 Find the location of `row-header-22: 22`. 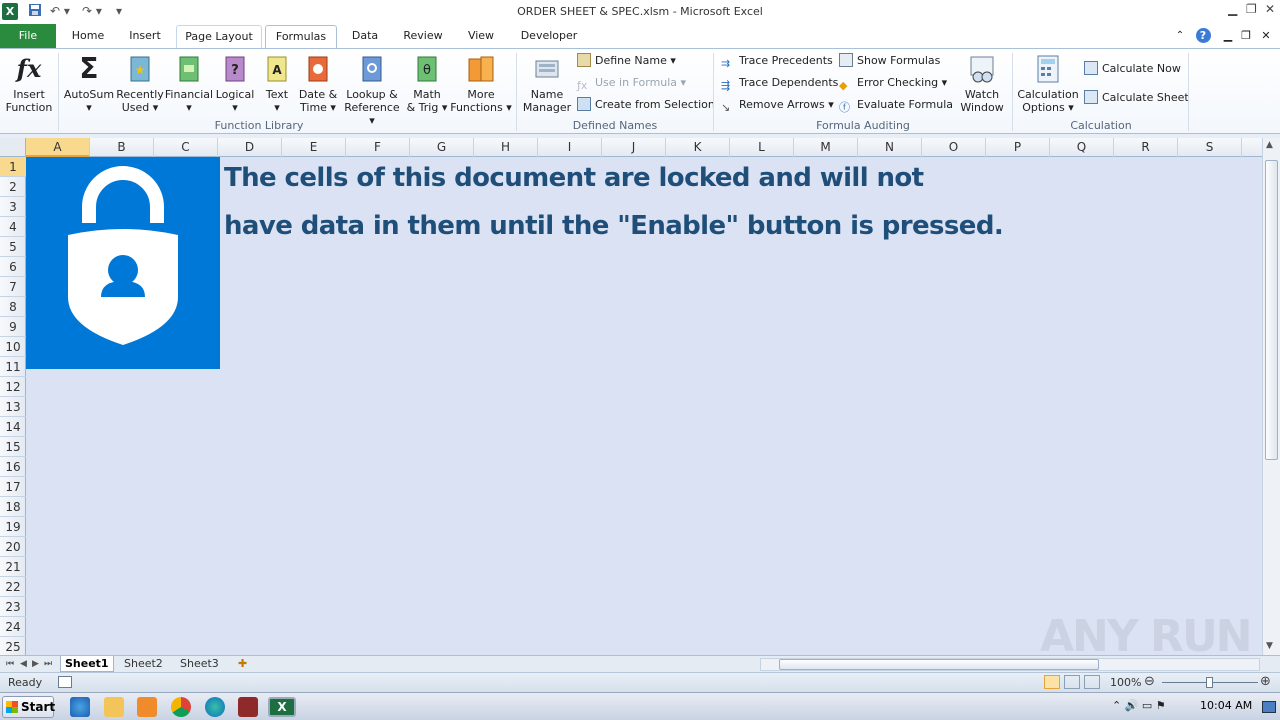

row-header-22: 22 is located at coordinates (13, 587).